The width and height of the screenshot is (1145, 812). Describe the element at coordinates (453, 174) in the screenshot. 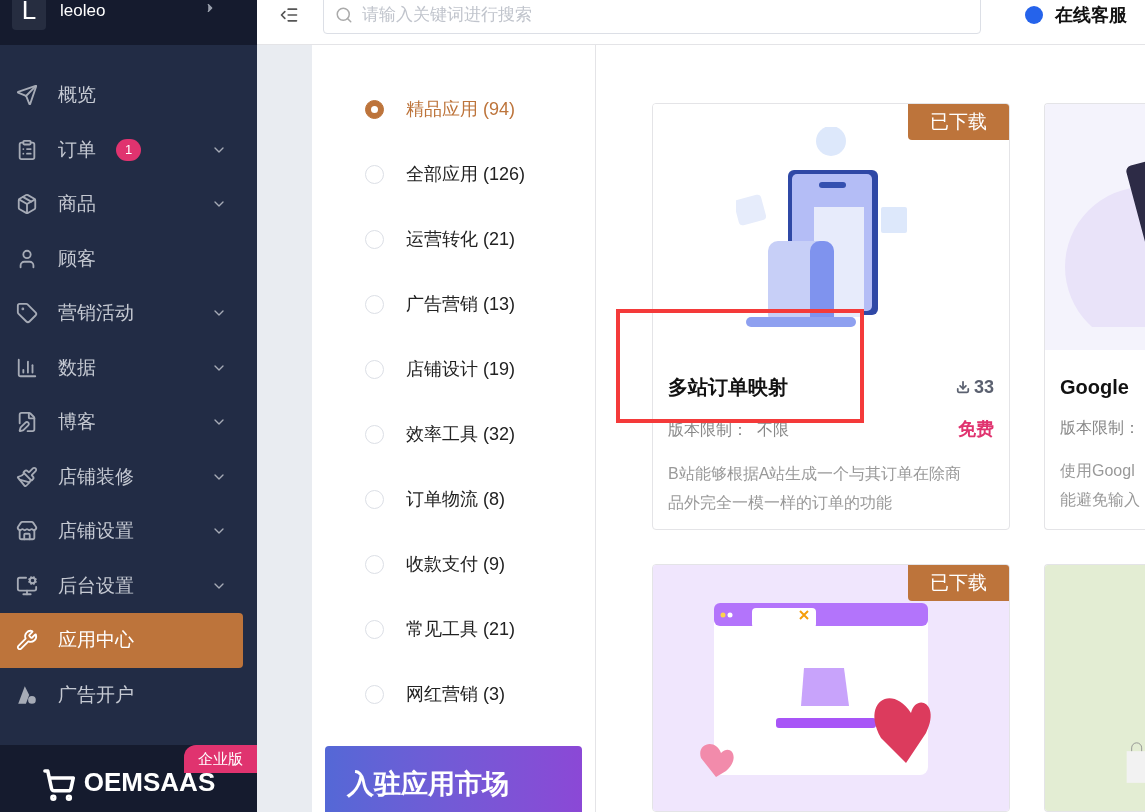

I see `category-option: 全部应用 (126)` at that location.